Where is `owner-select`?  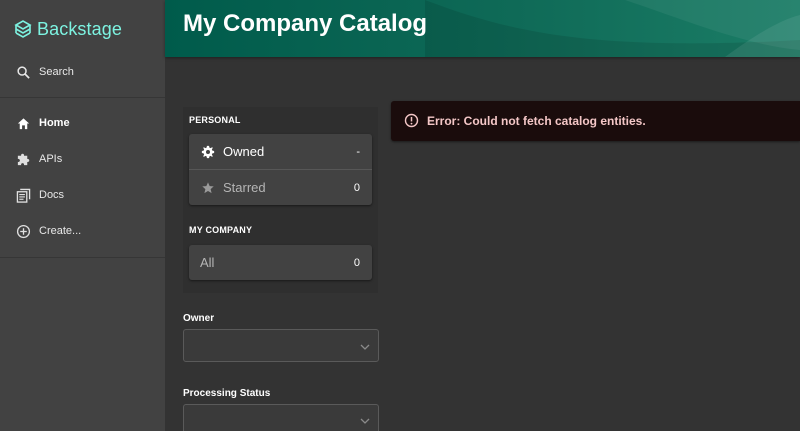
owner-select is located at coordinates (281, 345).